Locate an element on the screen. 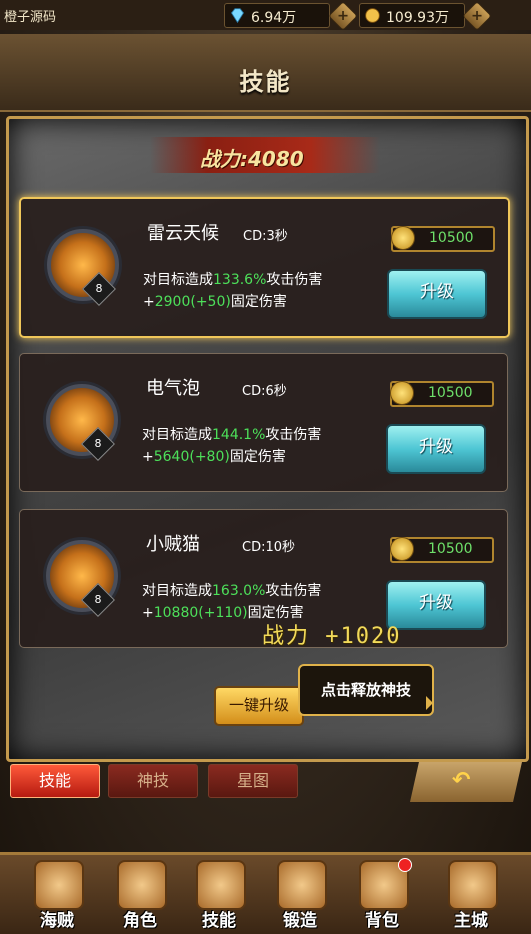 This screenshot has height=934, width=531. skill-cooldown: CD:6秒 is located at coordinates (264, 391).